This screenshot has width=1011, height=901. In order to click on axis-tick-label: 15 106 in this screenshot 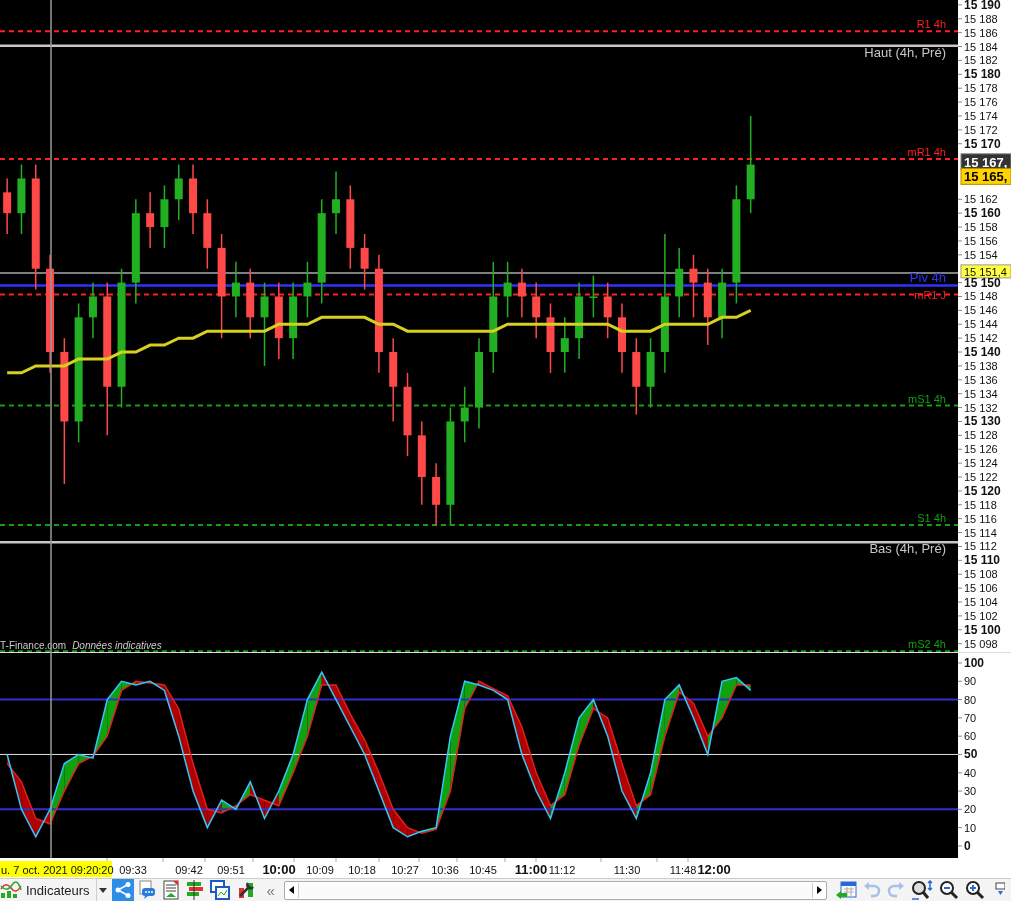, I will do `click(981, 588)`.